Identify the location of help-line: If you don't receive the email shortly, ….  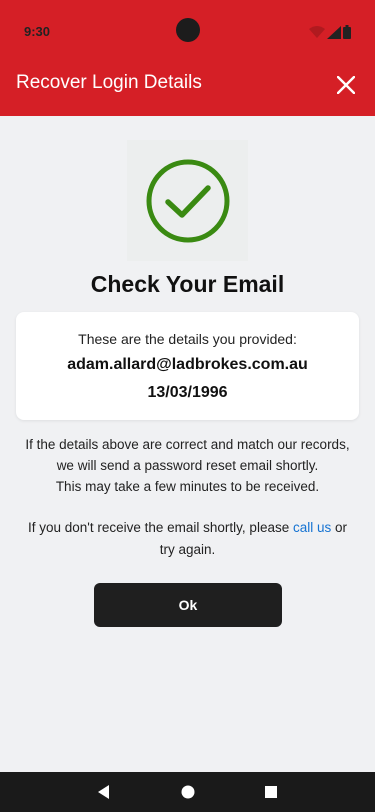
(187, 528).